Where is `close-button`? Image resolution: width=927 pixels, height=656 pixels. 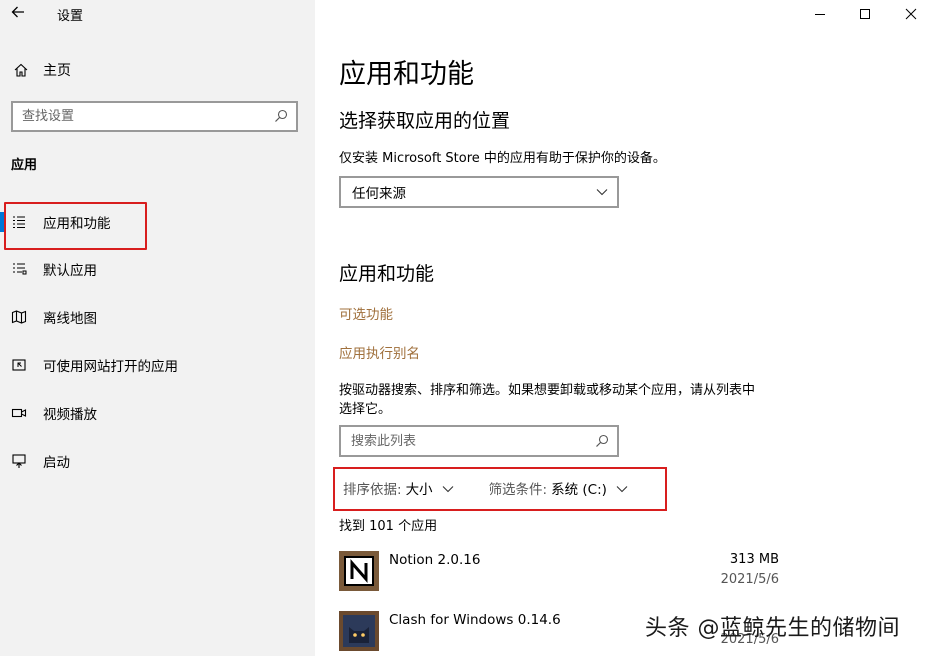
close-button is located at coordinates (907, 14).